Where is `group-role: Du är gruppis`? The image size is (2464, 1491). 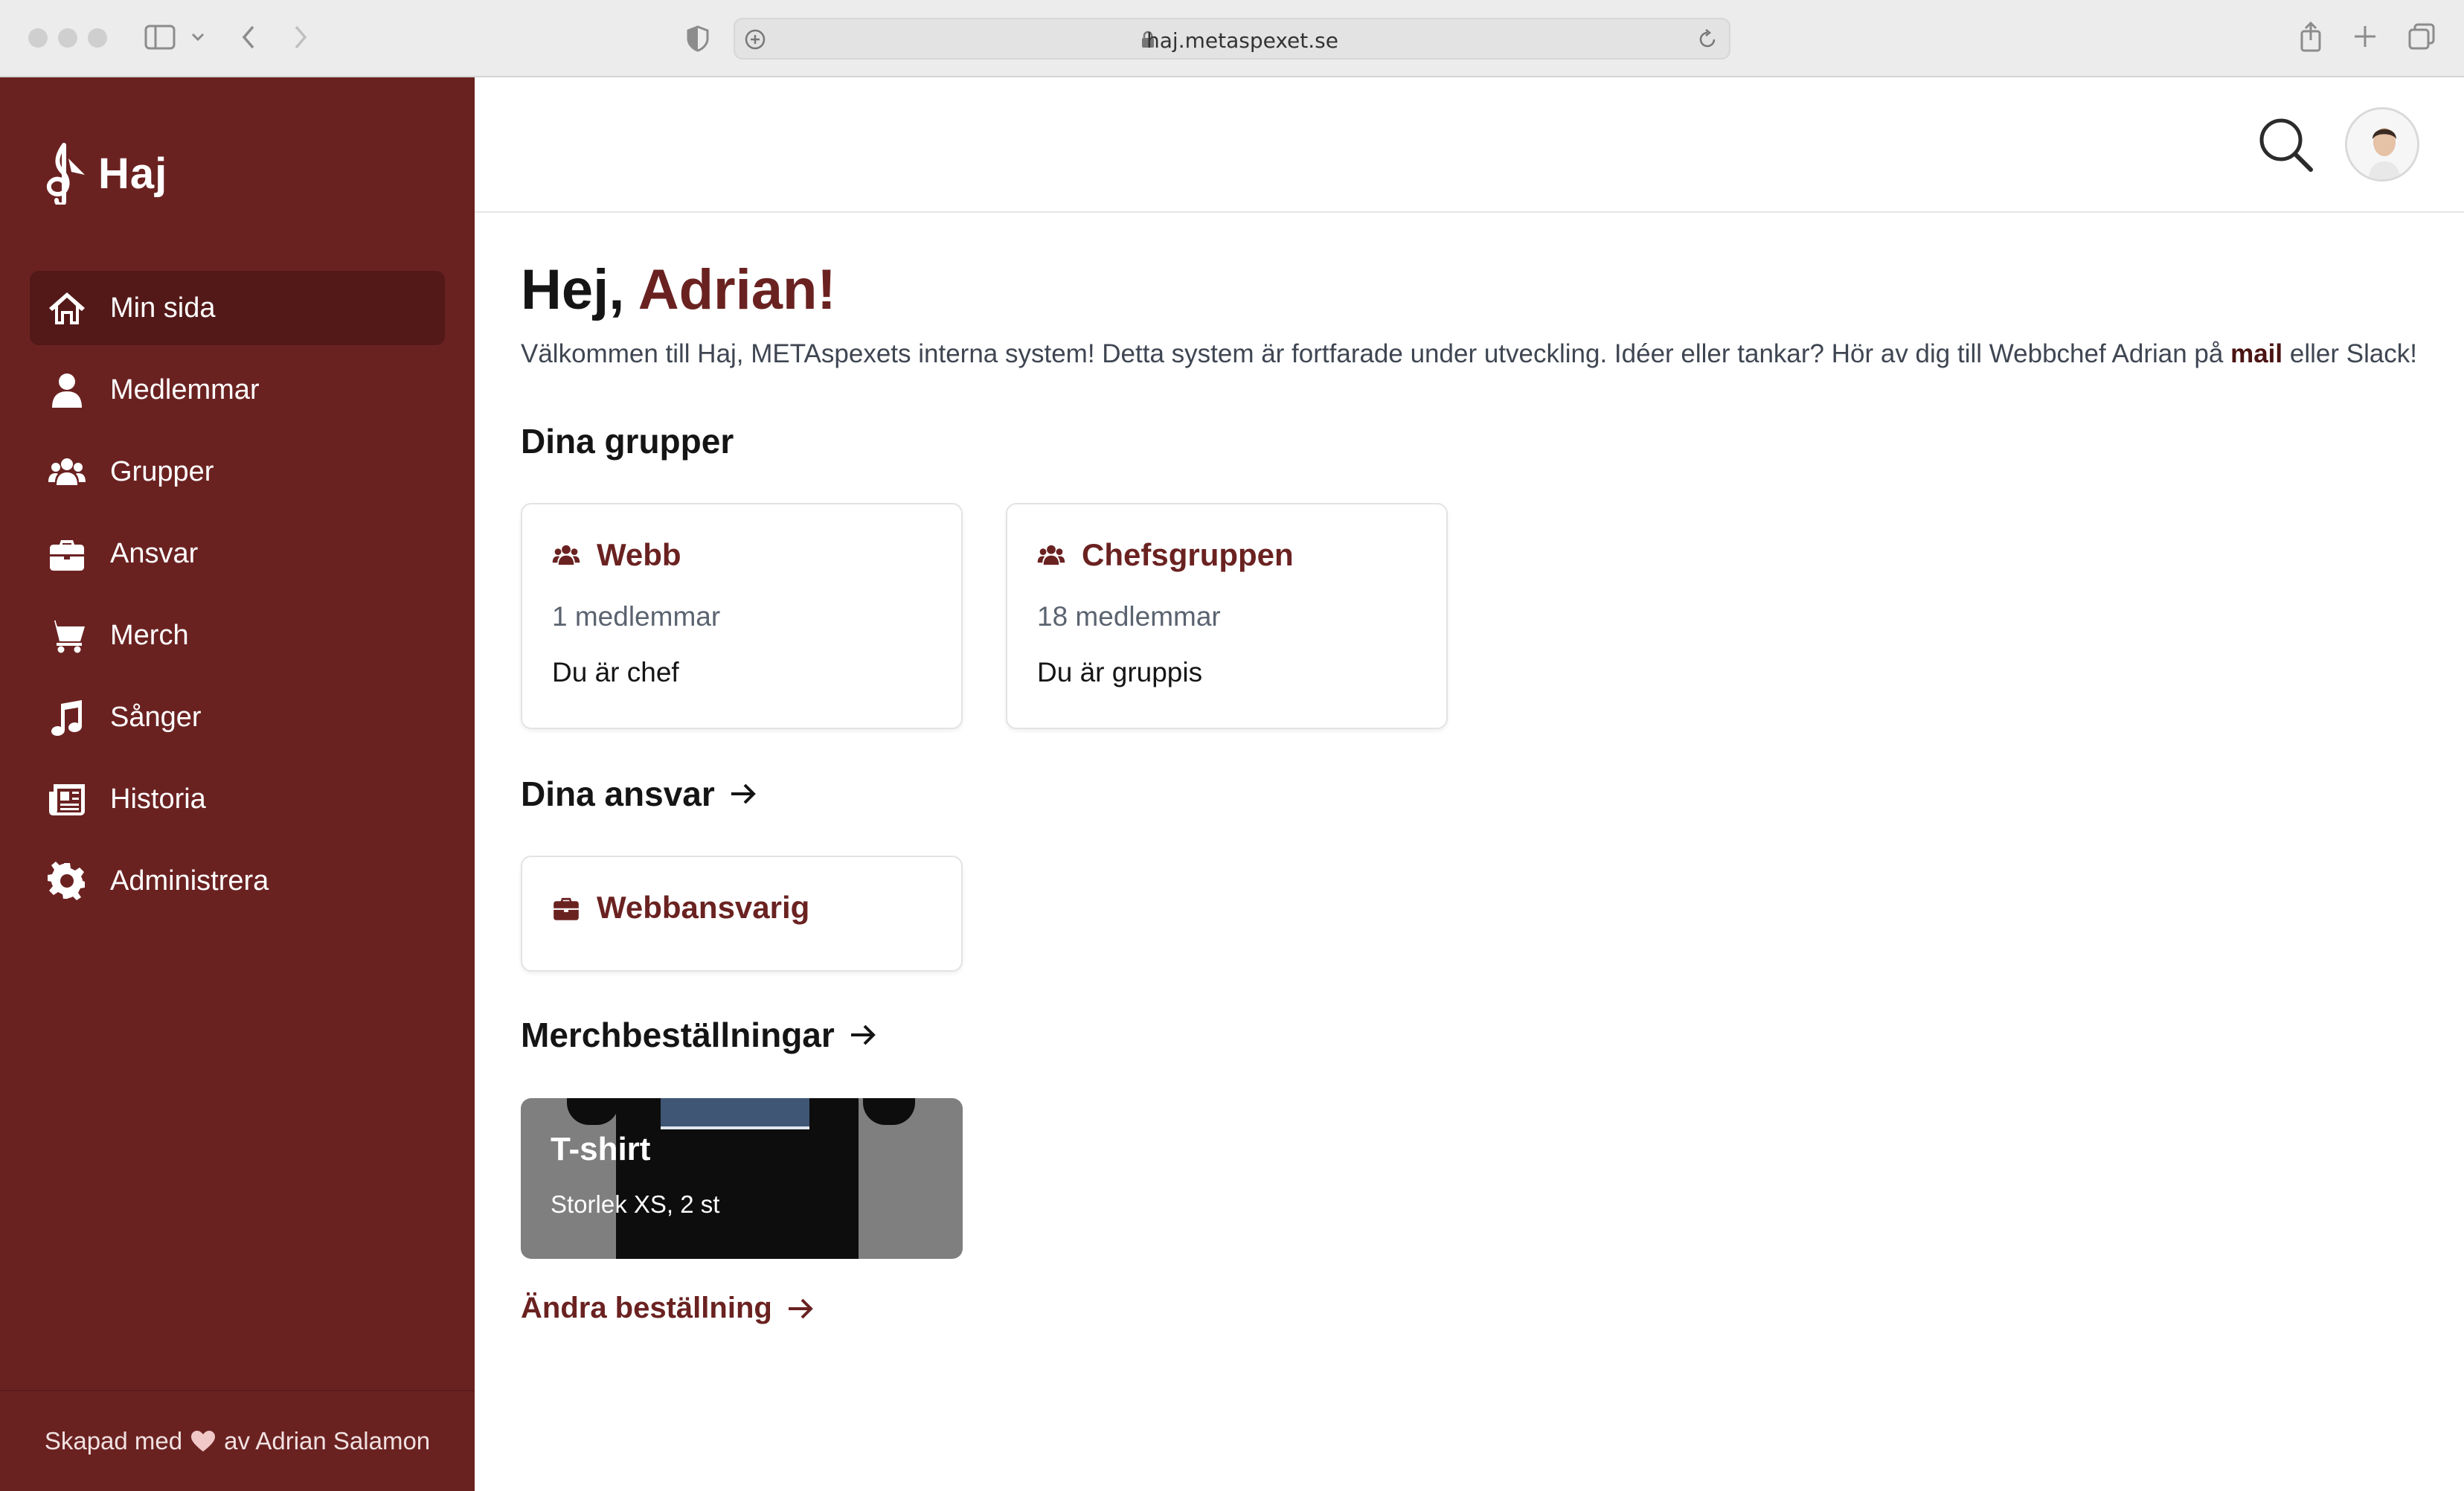 group-role: Du är gruppis is located at coordinates (1120, 672).